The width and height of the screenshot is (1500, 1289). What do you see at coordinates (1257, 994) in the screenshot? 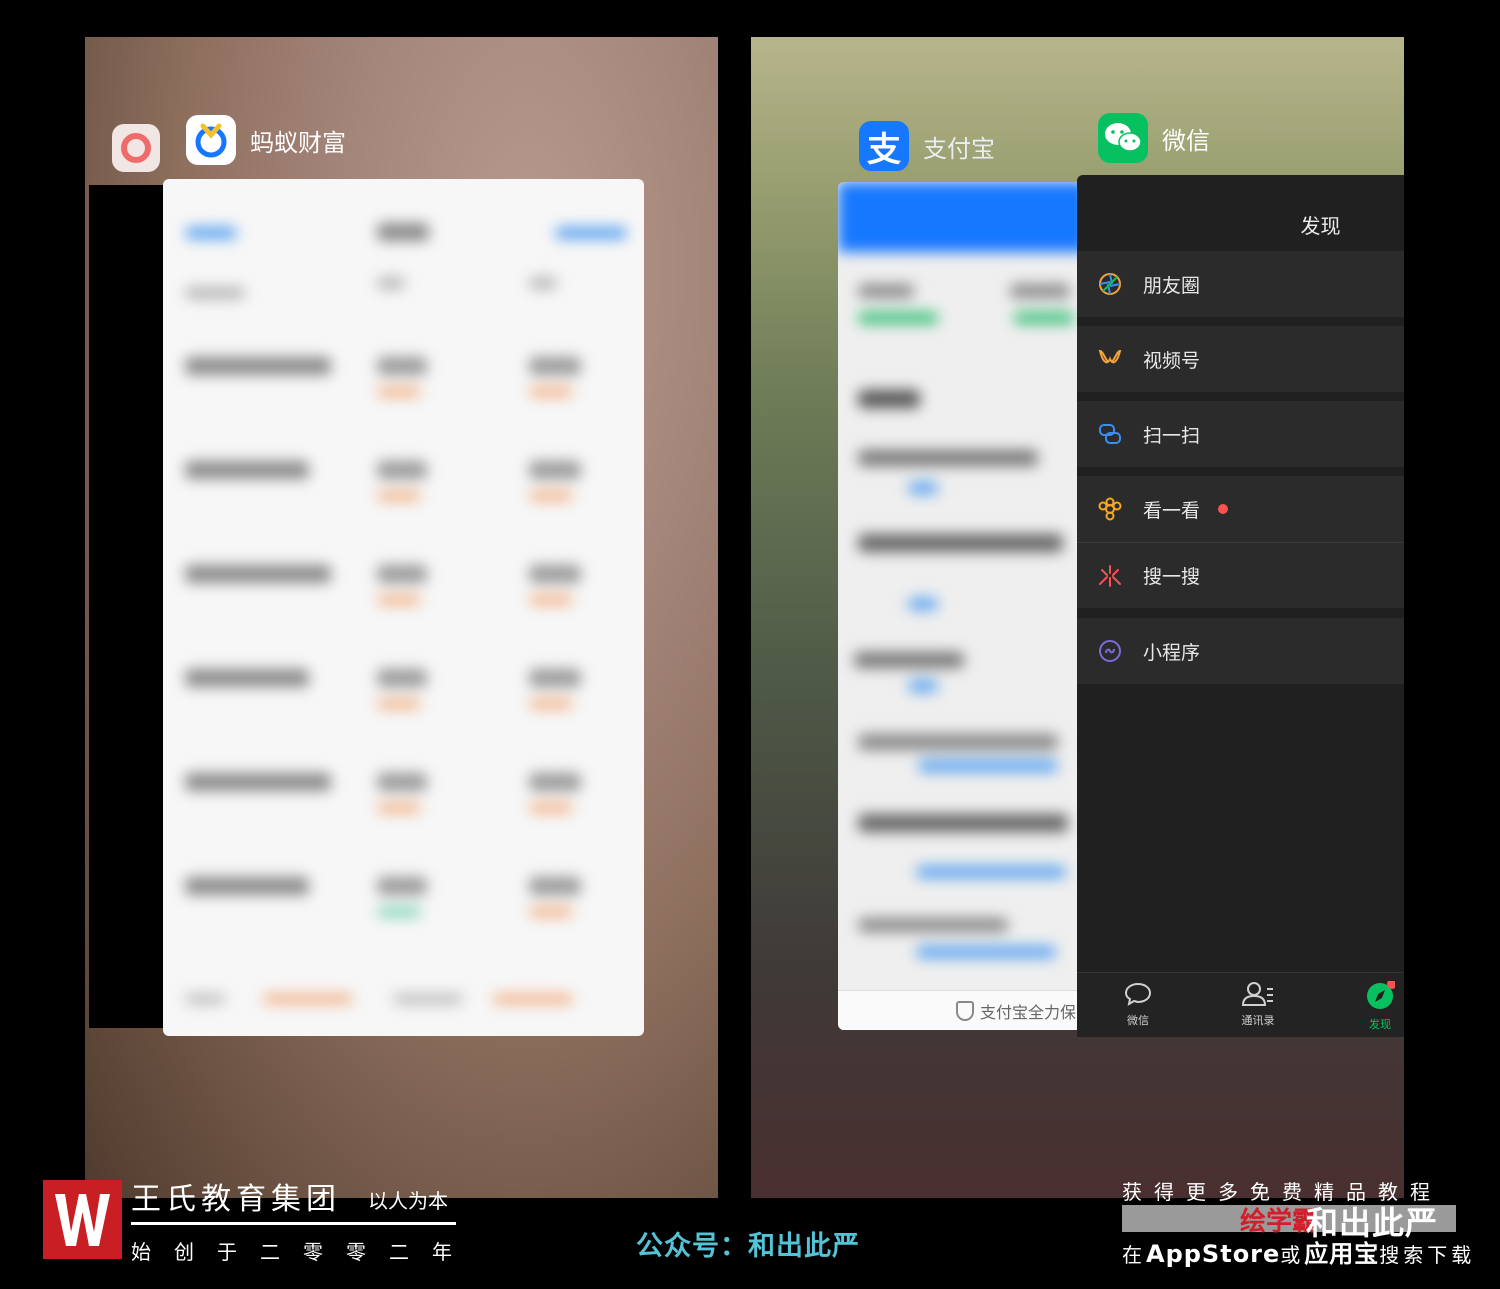
I see `contacts-icon` at bounding box center [1257, 994].